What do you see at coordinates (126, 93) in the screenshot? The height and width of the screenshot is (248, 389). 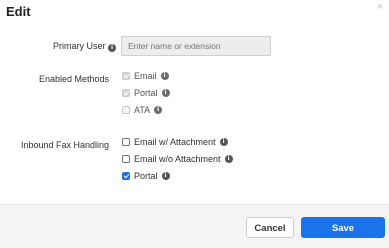 I see `method-portal-checkbox` at bounding box center [126, 93].